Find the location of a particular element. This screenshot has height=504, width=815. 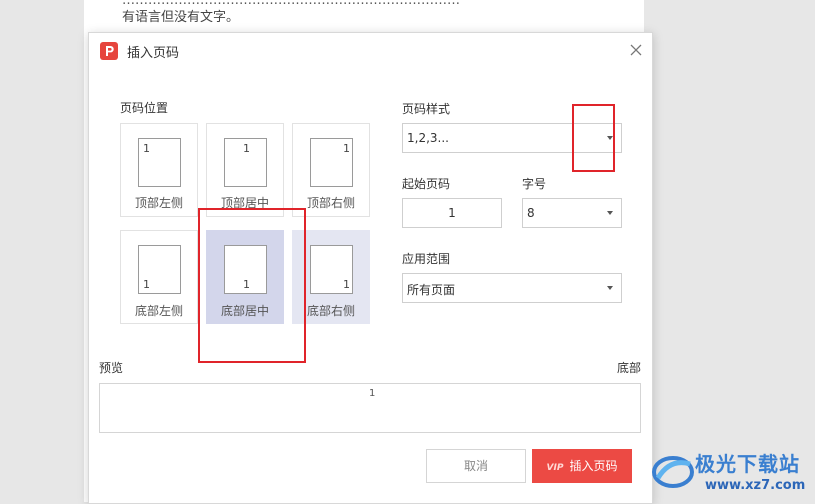

position-top-right: 1 顶部右侧 is located at coordinates (331, 170).